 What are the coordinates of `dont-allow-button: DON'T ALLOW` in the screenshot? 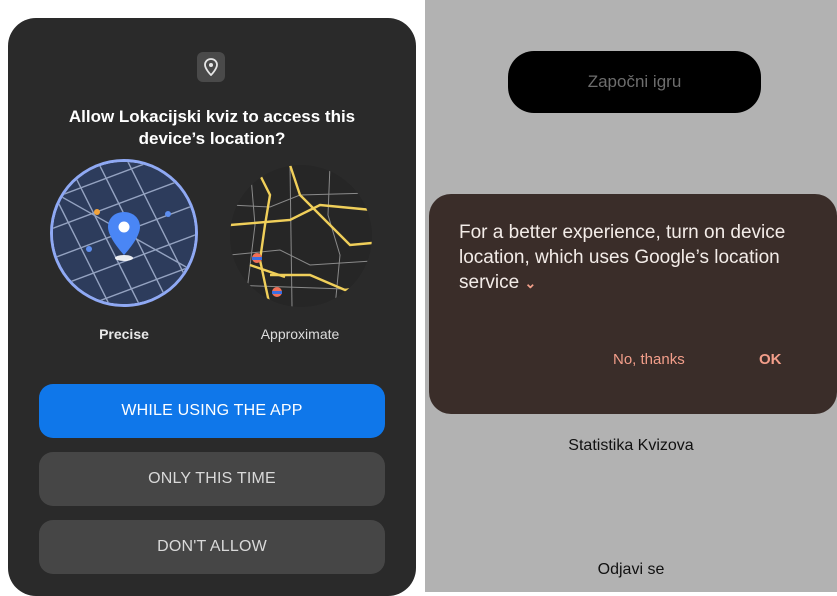 It's located at (212, 547).